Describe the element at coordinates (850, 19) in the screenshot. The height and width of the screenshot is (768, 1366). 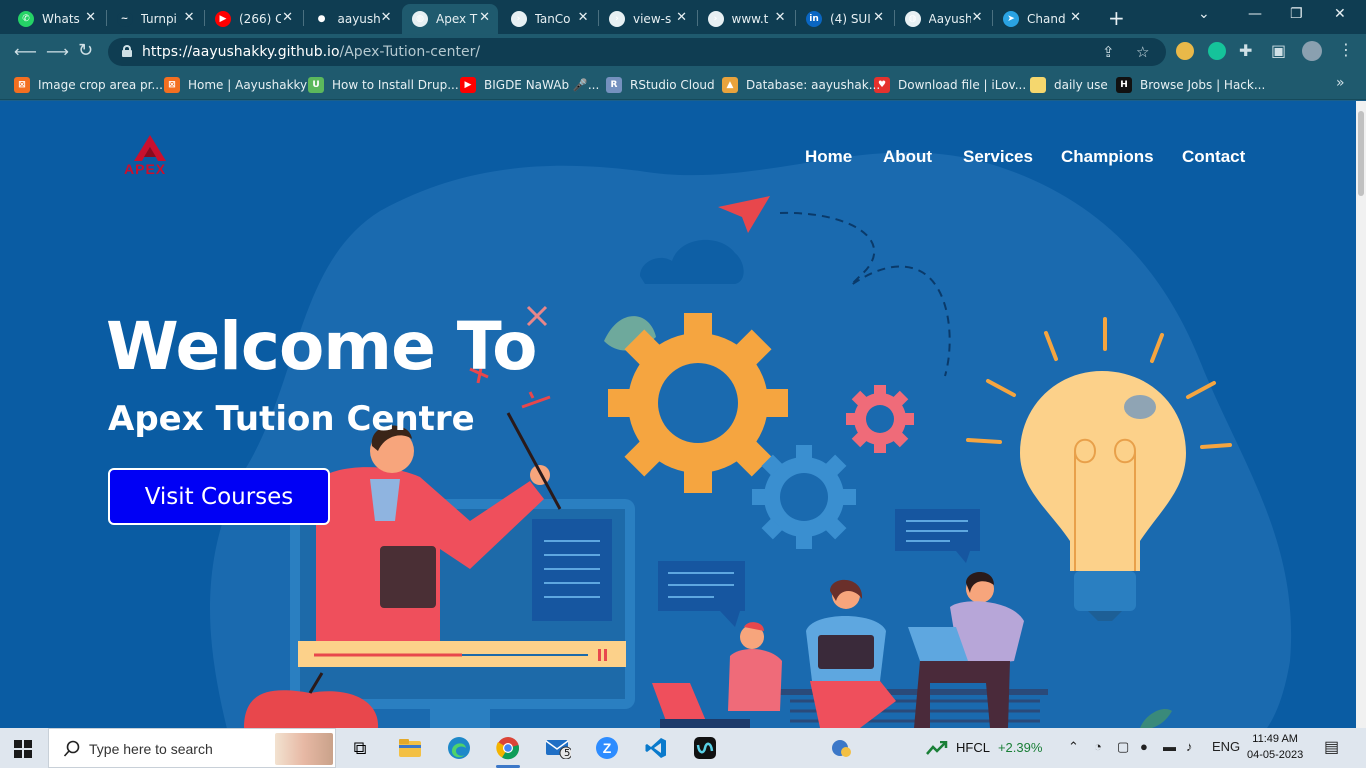
I see `tab-title: (4) SUI` at that location.